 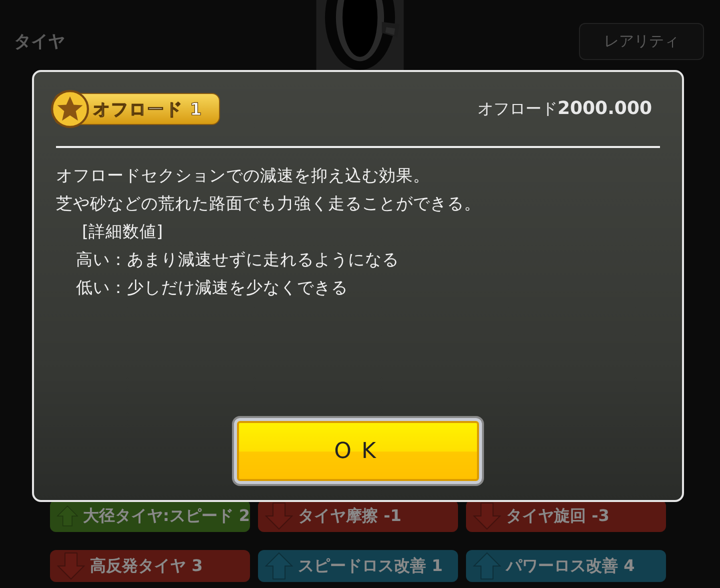 What do you see at coordinates (358, 566) in the screenshot?
I see `skill-tag: スピードロス改善 1` at bounding box center [358, 566].